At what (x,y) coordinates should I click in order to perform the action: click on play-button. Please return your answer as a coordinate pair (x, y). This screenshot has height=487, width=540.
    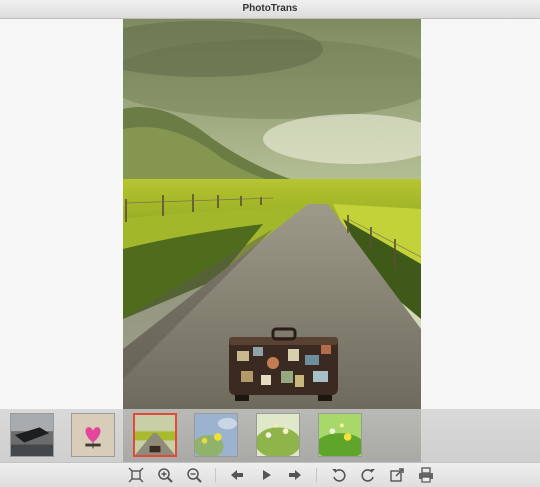
    Looking at the image, I should click on (266, 475).